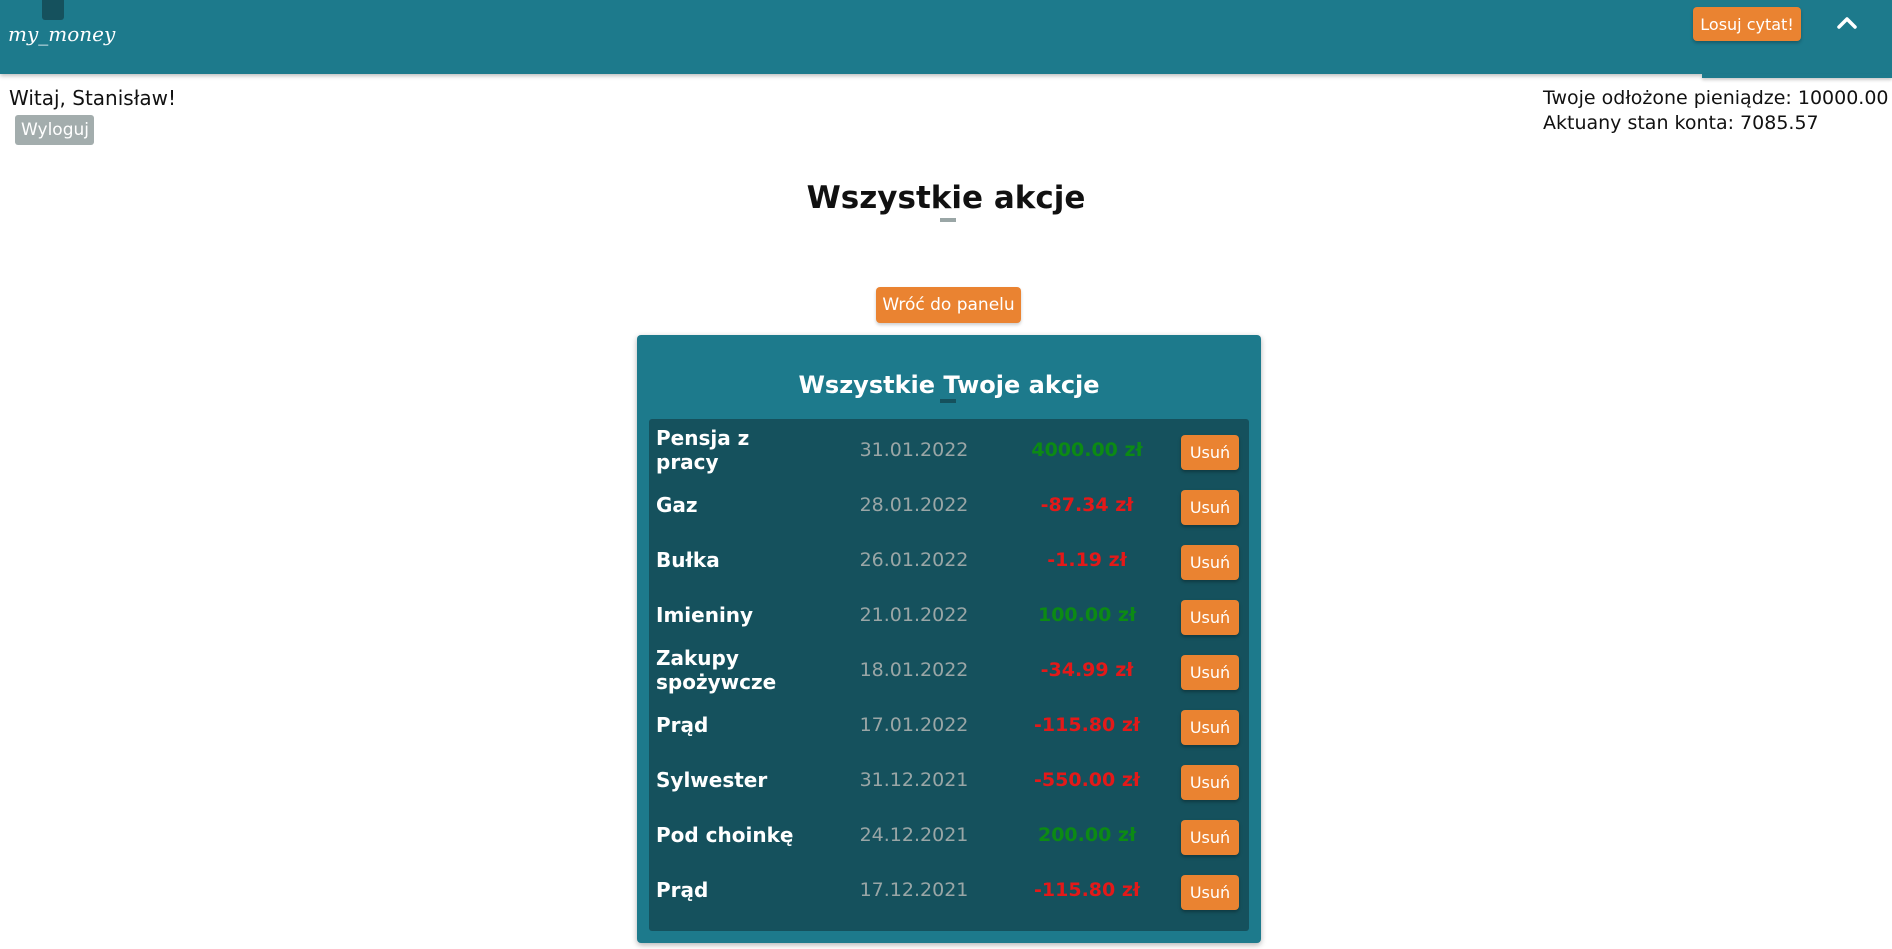 This screenshot has width=1892, height=949. What do you see at coordinates (914, 449) in the screenshot?
I see `action-date: 31.01.2022` at bounding box center [914, 449].